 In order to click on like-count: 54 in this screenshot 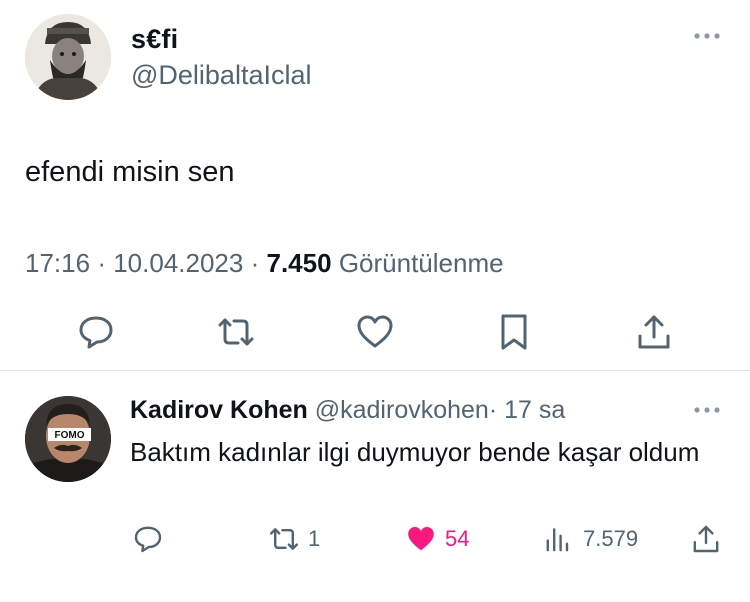, I will do `click(457, 538)`.